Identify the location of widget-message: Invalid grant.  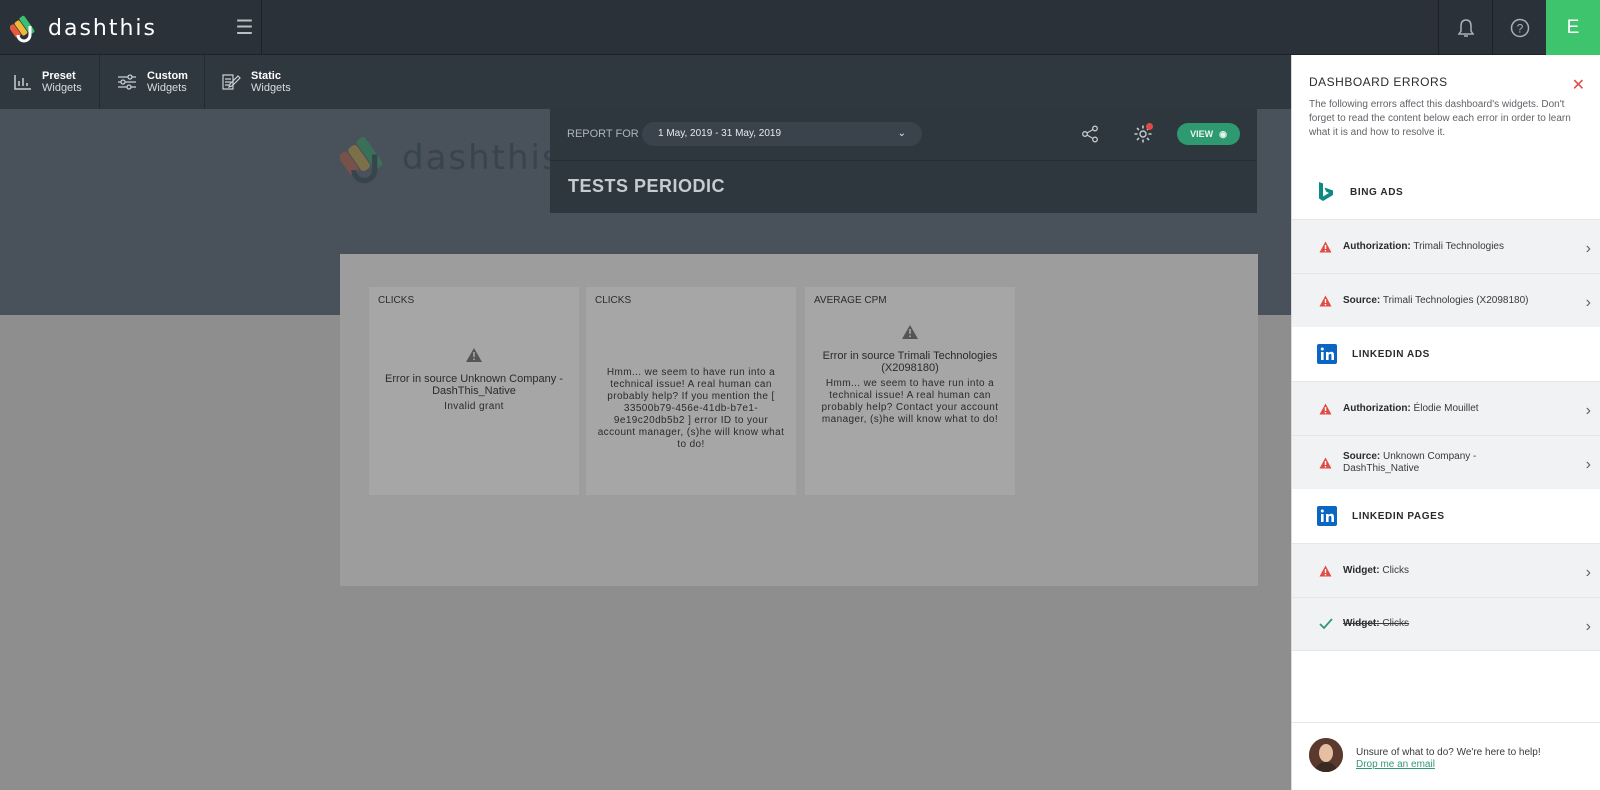
(474, 406).